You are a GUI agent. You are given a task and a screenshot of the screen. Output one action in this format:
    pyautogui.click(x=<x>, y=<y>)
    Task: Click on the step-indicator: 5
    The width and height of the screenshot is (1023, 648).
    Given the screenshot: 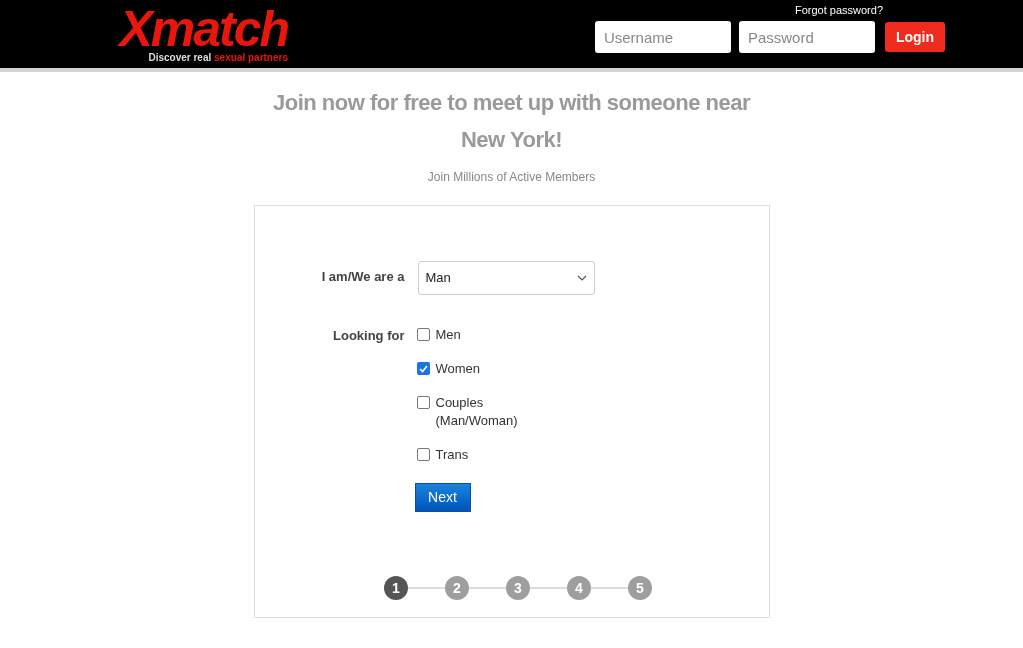 What is the action you would take?
    pyautogui.click(x=640, y=588)
    